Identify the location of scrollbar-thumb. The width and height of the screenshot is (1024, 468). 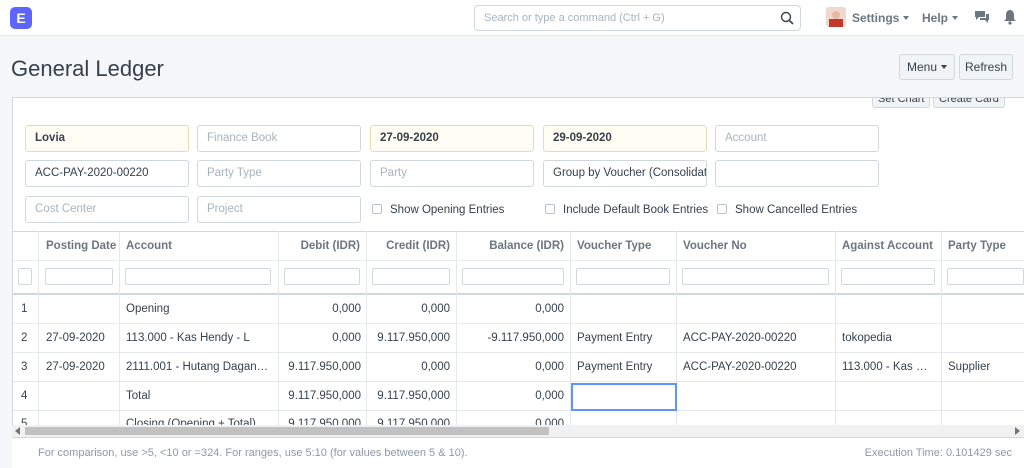
(287, 431).